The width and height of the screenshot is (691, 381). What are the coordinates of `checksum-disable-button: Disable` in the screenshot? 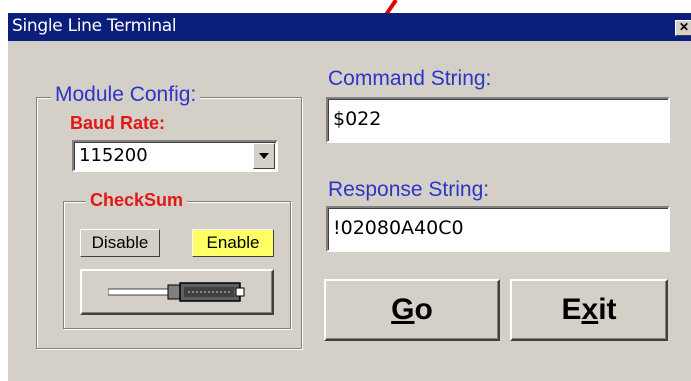 It's located at (120, 243).